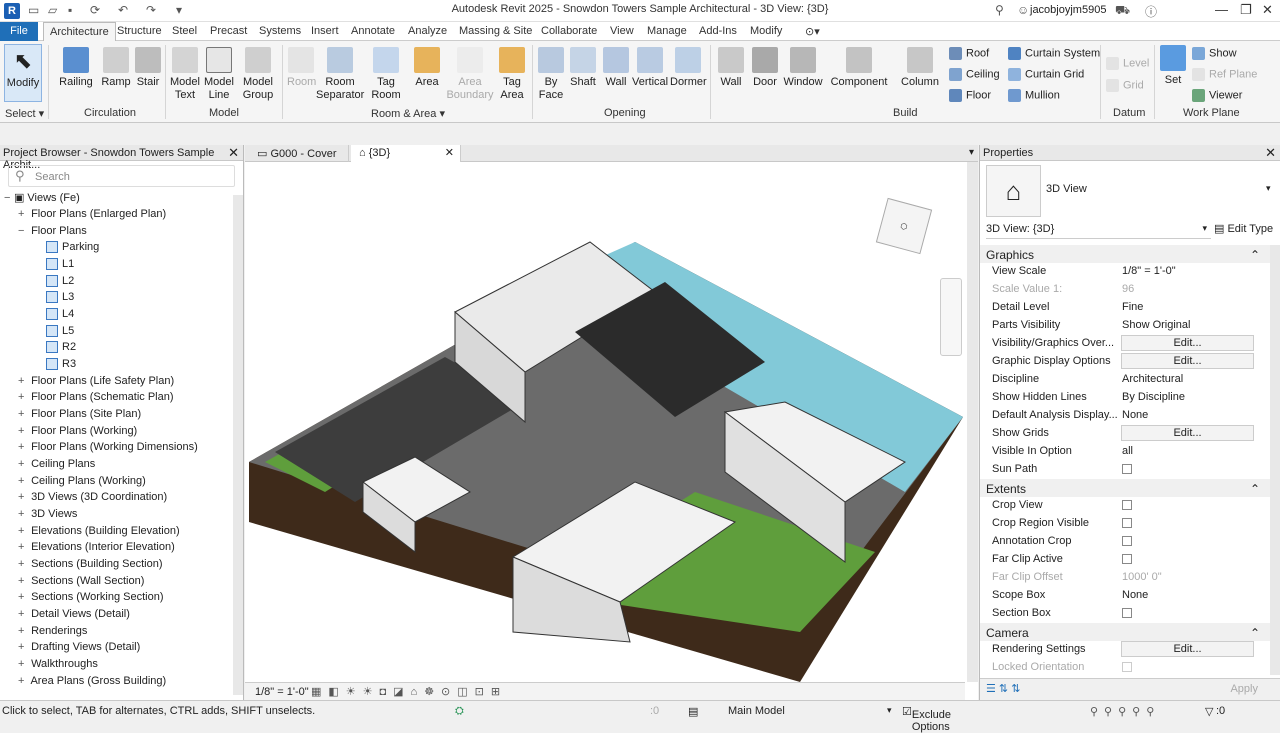  What do you see at coordinates (92, 683) in the screenshot?
I see `tree-item: + Area Plans (Gross Building)` at bounding box center [92, 683].